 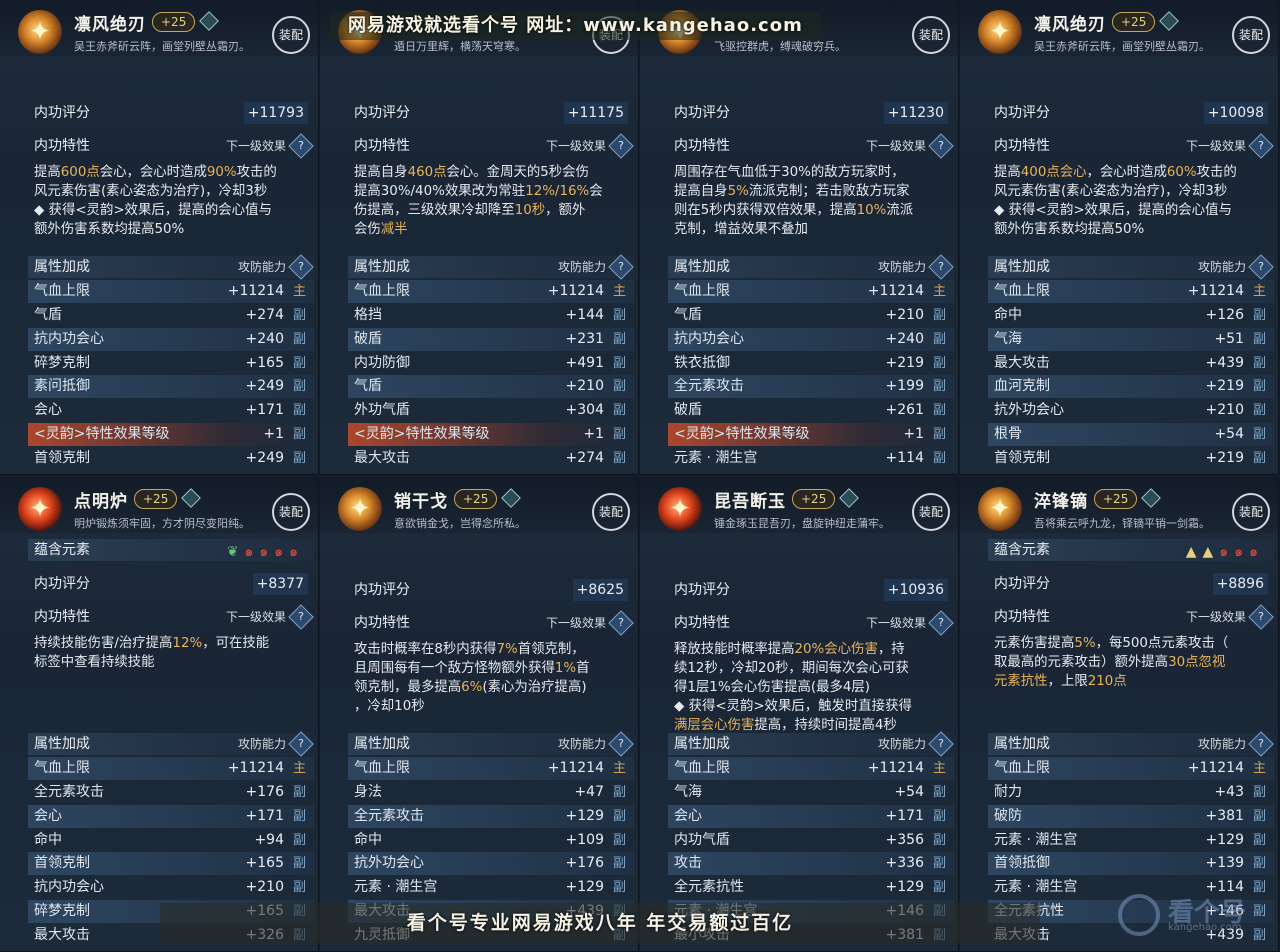 What do you see at coordinates (811, 887) in the screenshot?
I see `attr-row: 全元素抗性 +129 副` at bounding box center [811, 887].